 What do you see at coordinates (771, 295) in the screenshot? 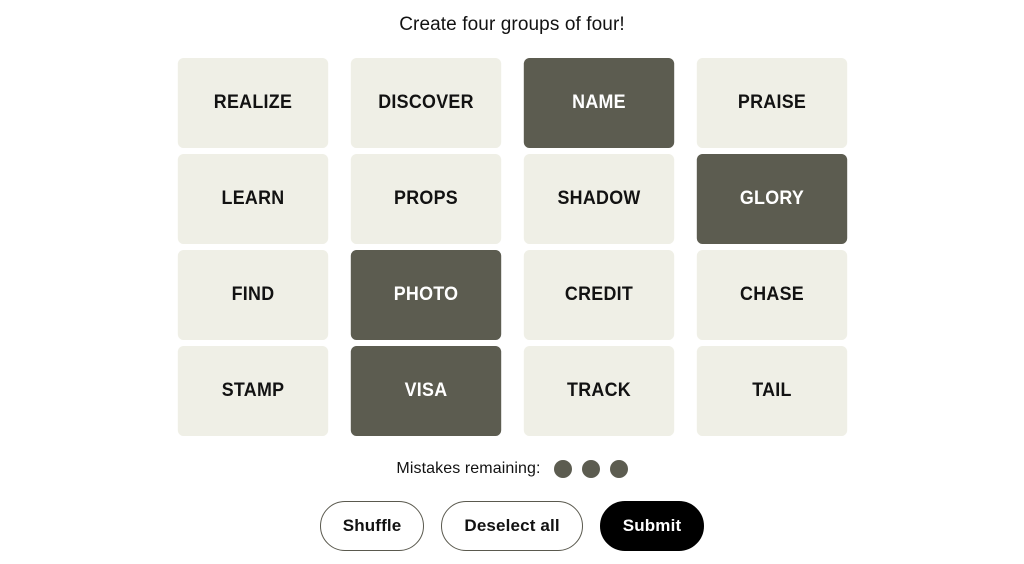
I see `word-tile: CHASE` at bounding box center [771, 295].